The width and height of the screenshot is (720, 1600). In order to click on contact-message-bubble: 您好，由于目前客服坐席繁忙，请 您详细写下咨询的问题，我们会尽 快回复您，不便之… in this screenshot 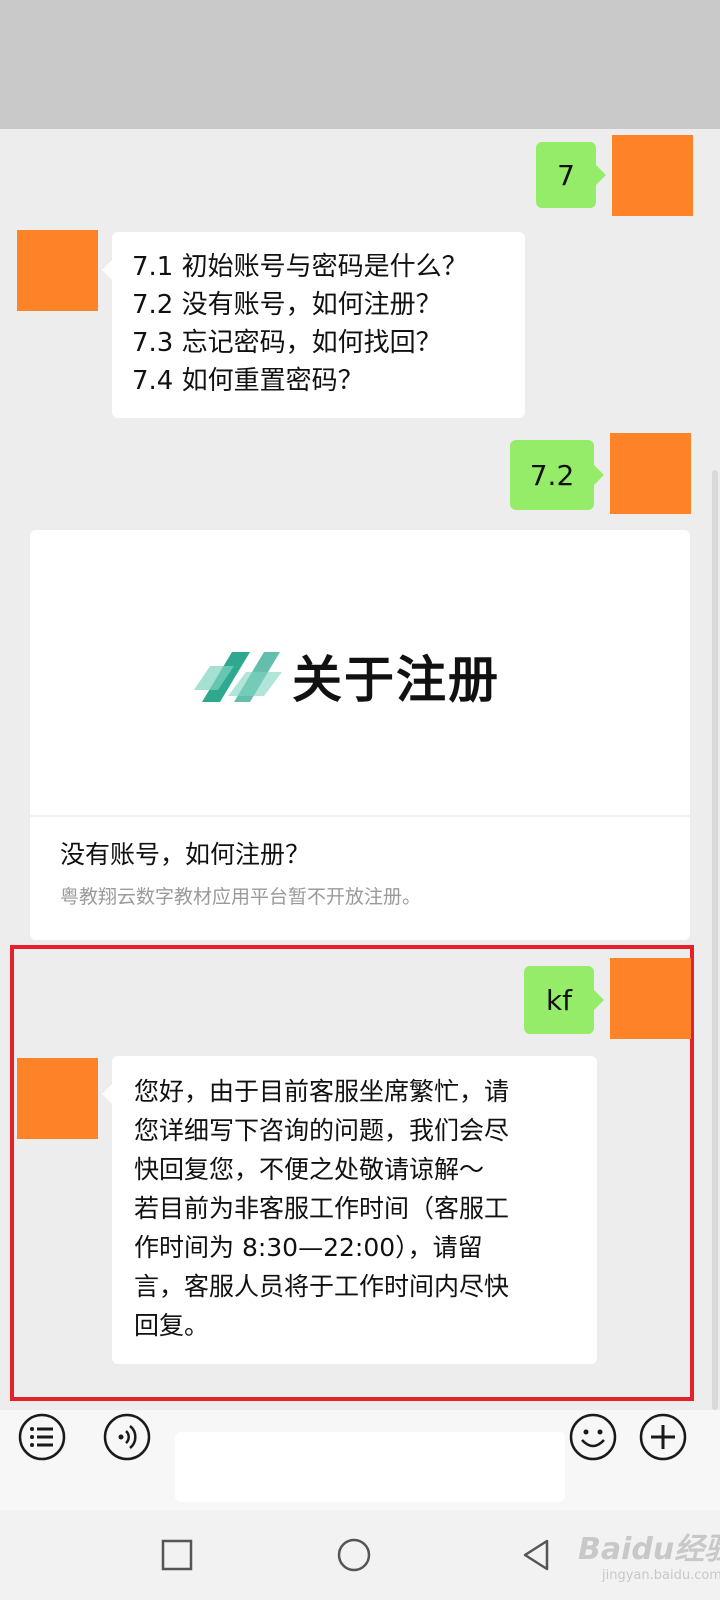, I will do `click(349, 1210)`.